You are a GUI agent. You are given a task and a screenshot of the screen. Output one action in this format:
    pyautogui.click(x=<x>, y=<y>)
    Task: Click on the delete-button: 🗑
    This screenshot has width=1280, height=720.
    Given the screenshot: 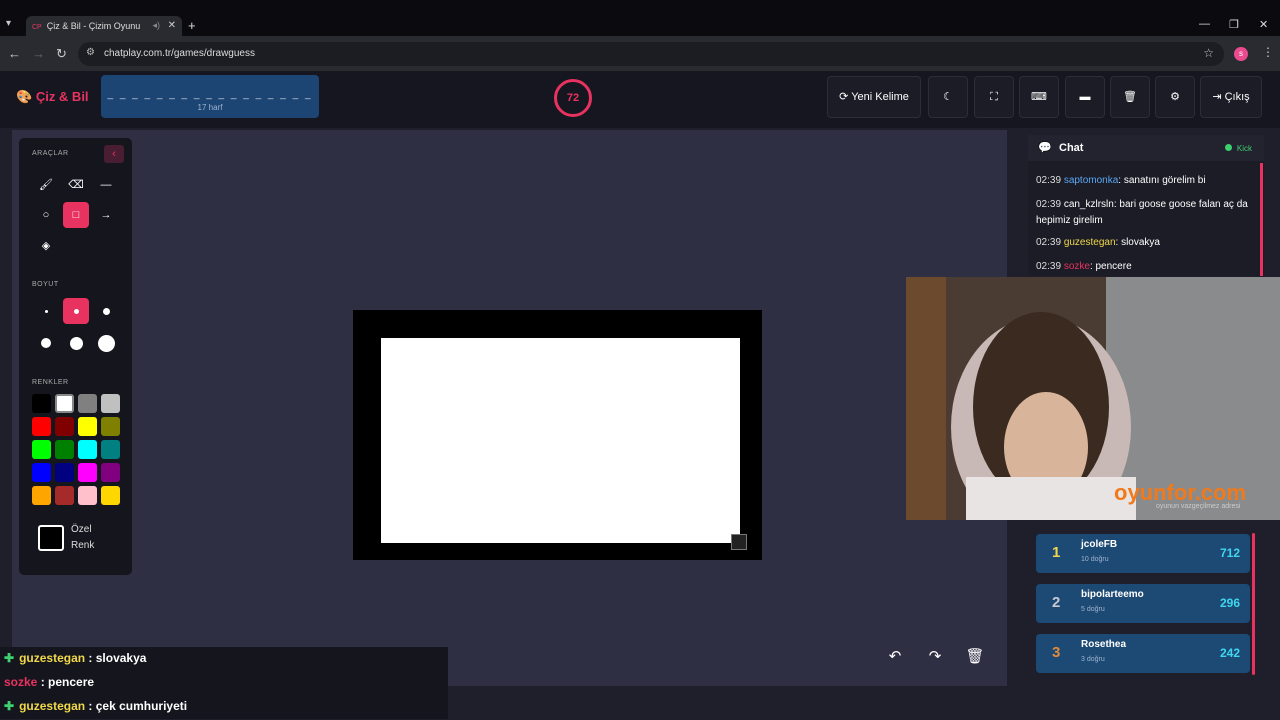 What is the action you would take?
    pyautogui.click(x=1130, y=97)
    